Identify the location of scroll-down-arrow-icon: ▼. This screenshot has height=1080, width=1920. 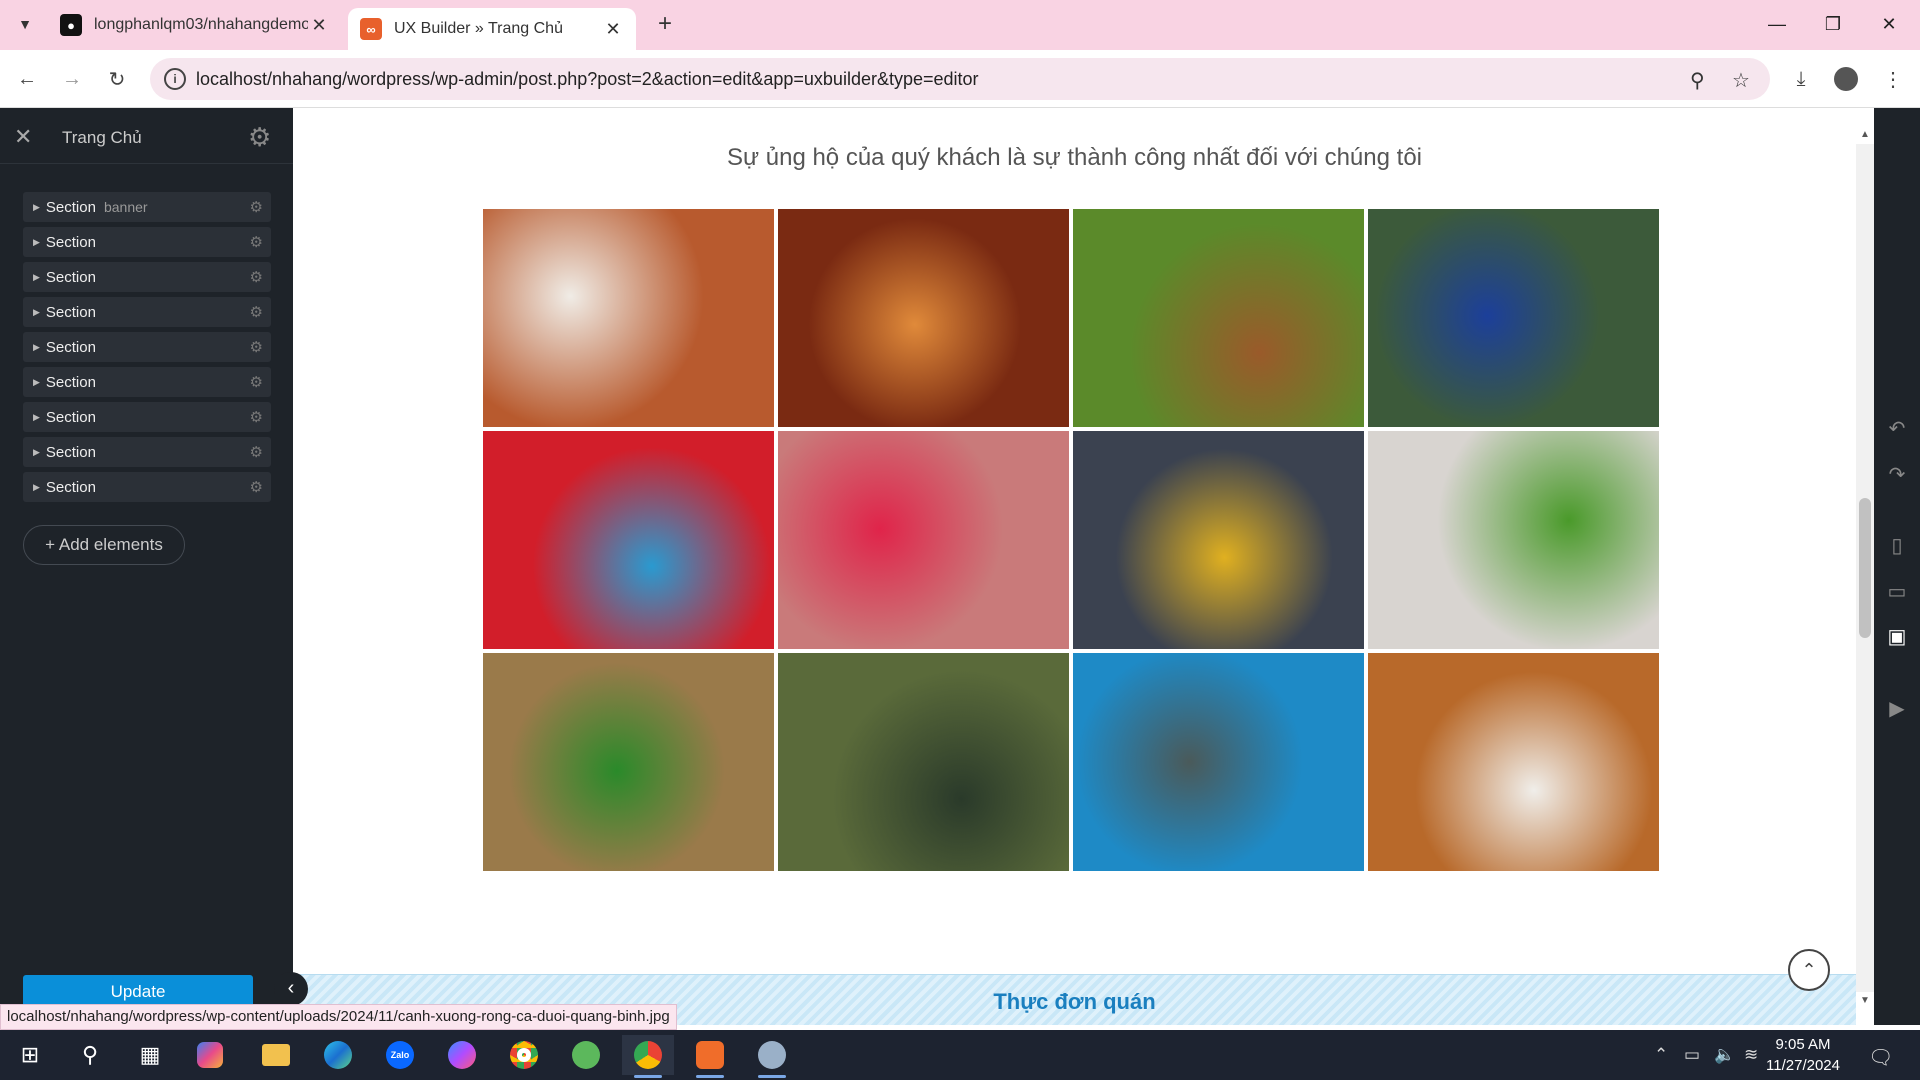
(1865, 1001).